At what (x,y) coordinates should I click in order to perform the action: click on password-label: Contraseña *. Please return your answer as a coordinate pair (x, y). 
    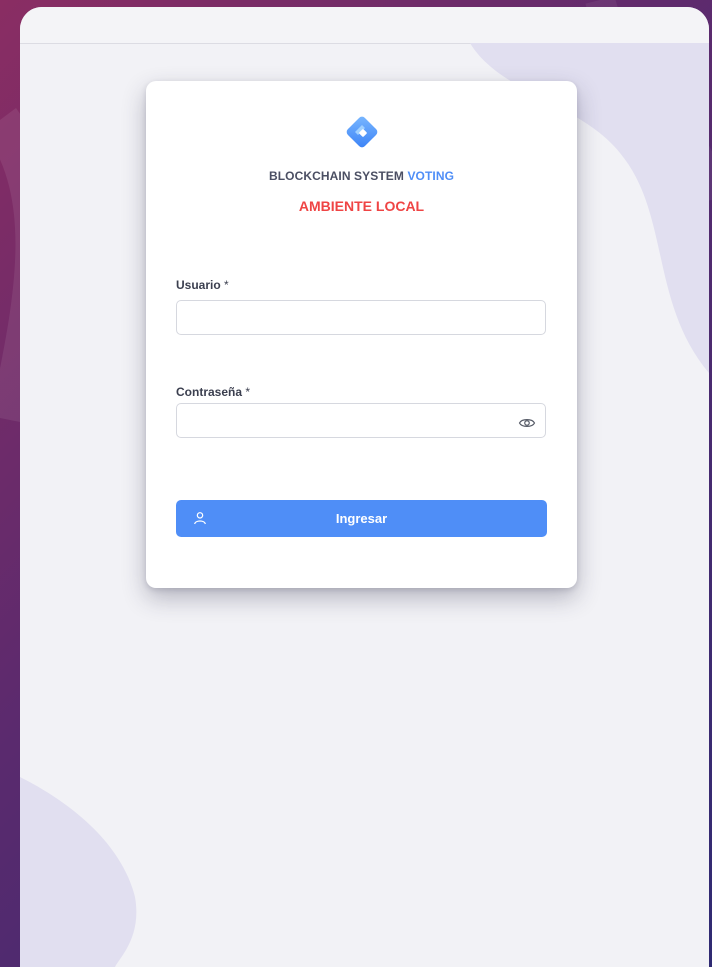
    Looking at the image, I should click on (213, 392).